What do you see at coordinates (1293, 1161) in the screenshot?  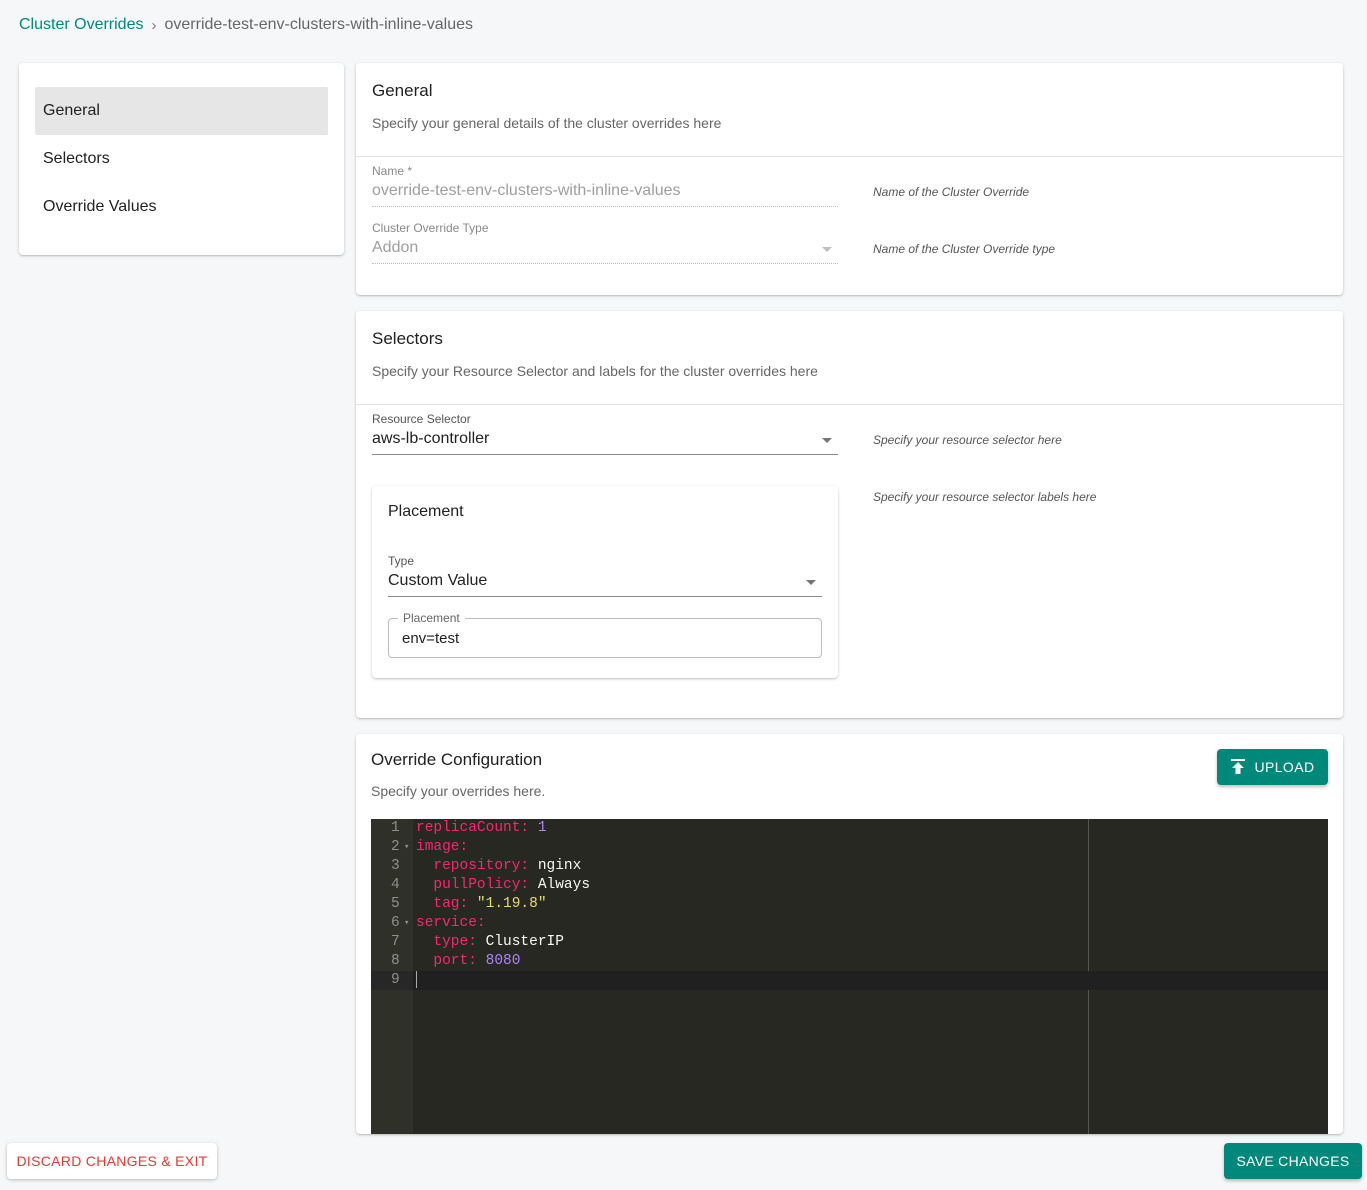 I see `save-changes-button: SAVE CHANGES` at bounding box center [1293, 1161].